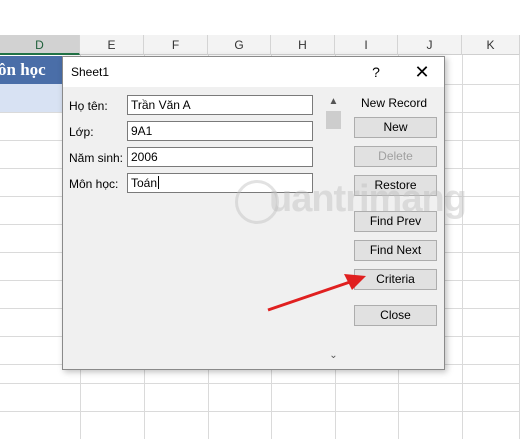 Image resolution: width=520 pixels, height=439 pixels. I want to click on subject-field: Toán, so click(220, 183).